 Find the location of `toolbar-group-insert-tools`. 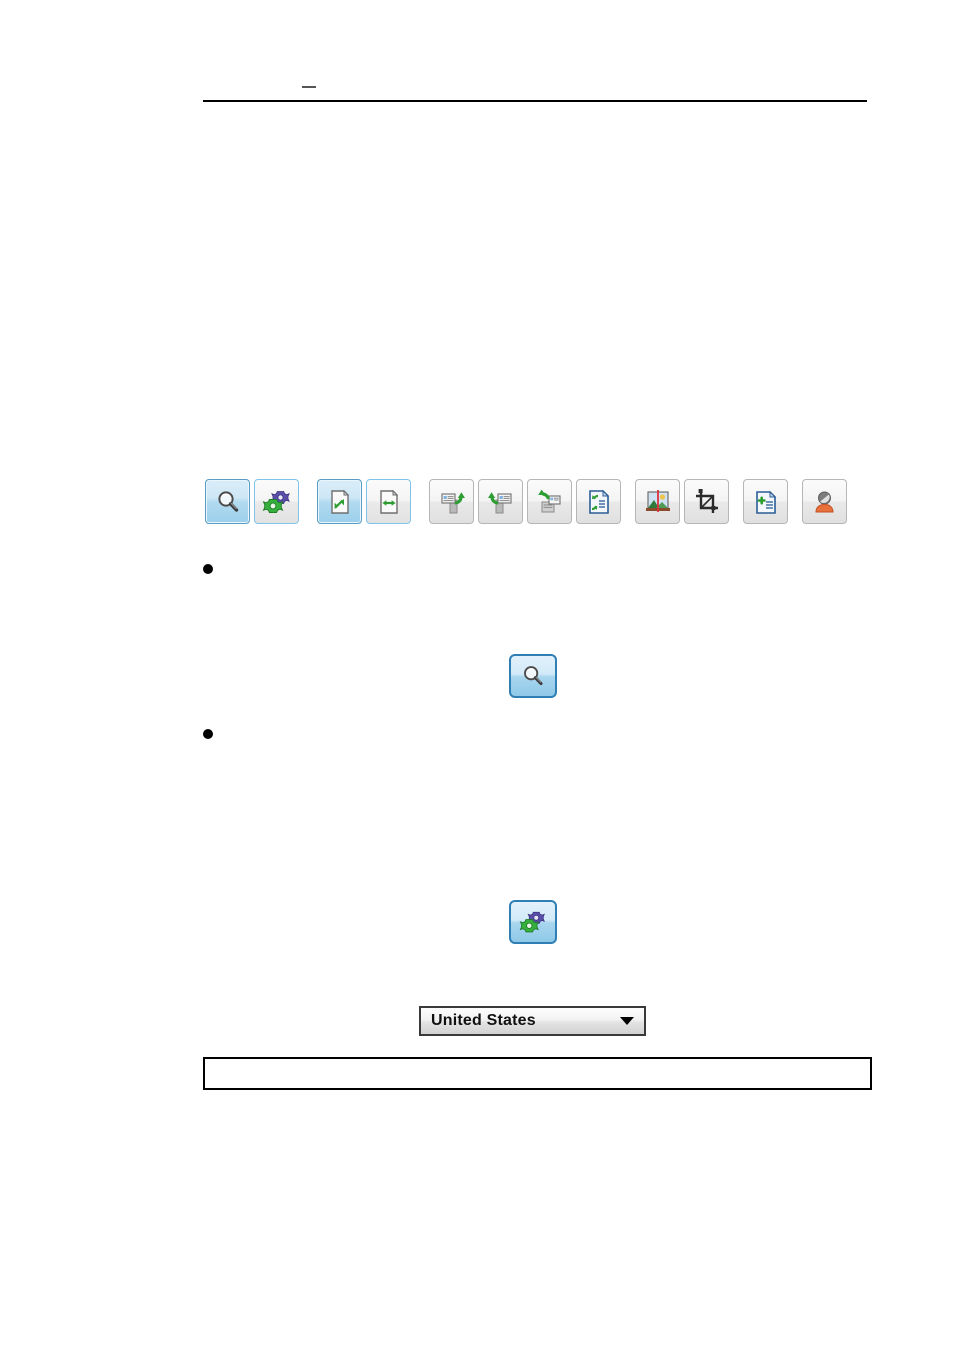

toolbar-group-insert-tools is located at coordinates (765, 501).